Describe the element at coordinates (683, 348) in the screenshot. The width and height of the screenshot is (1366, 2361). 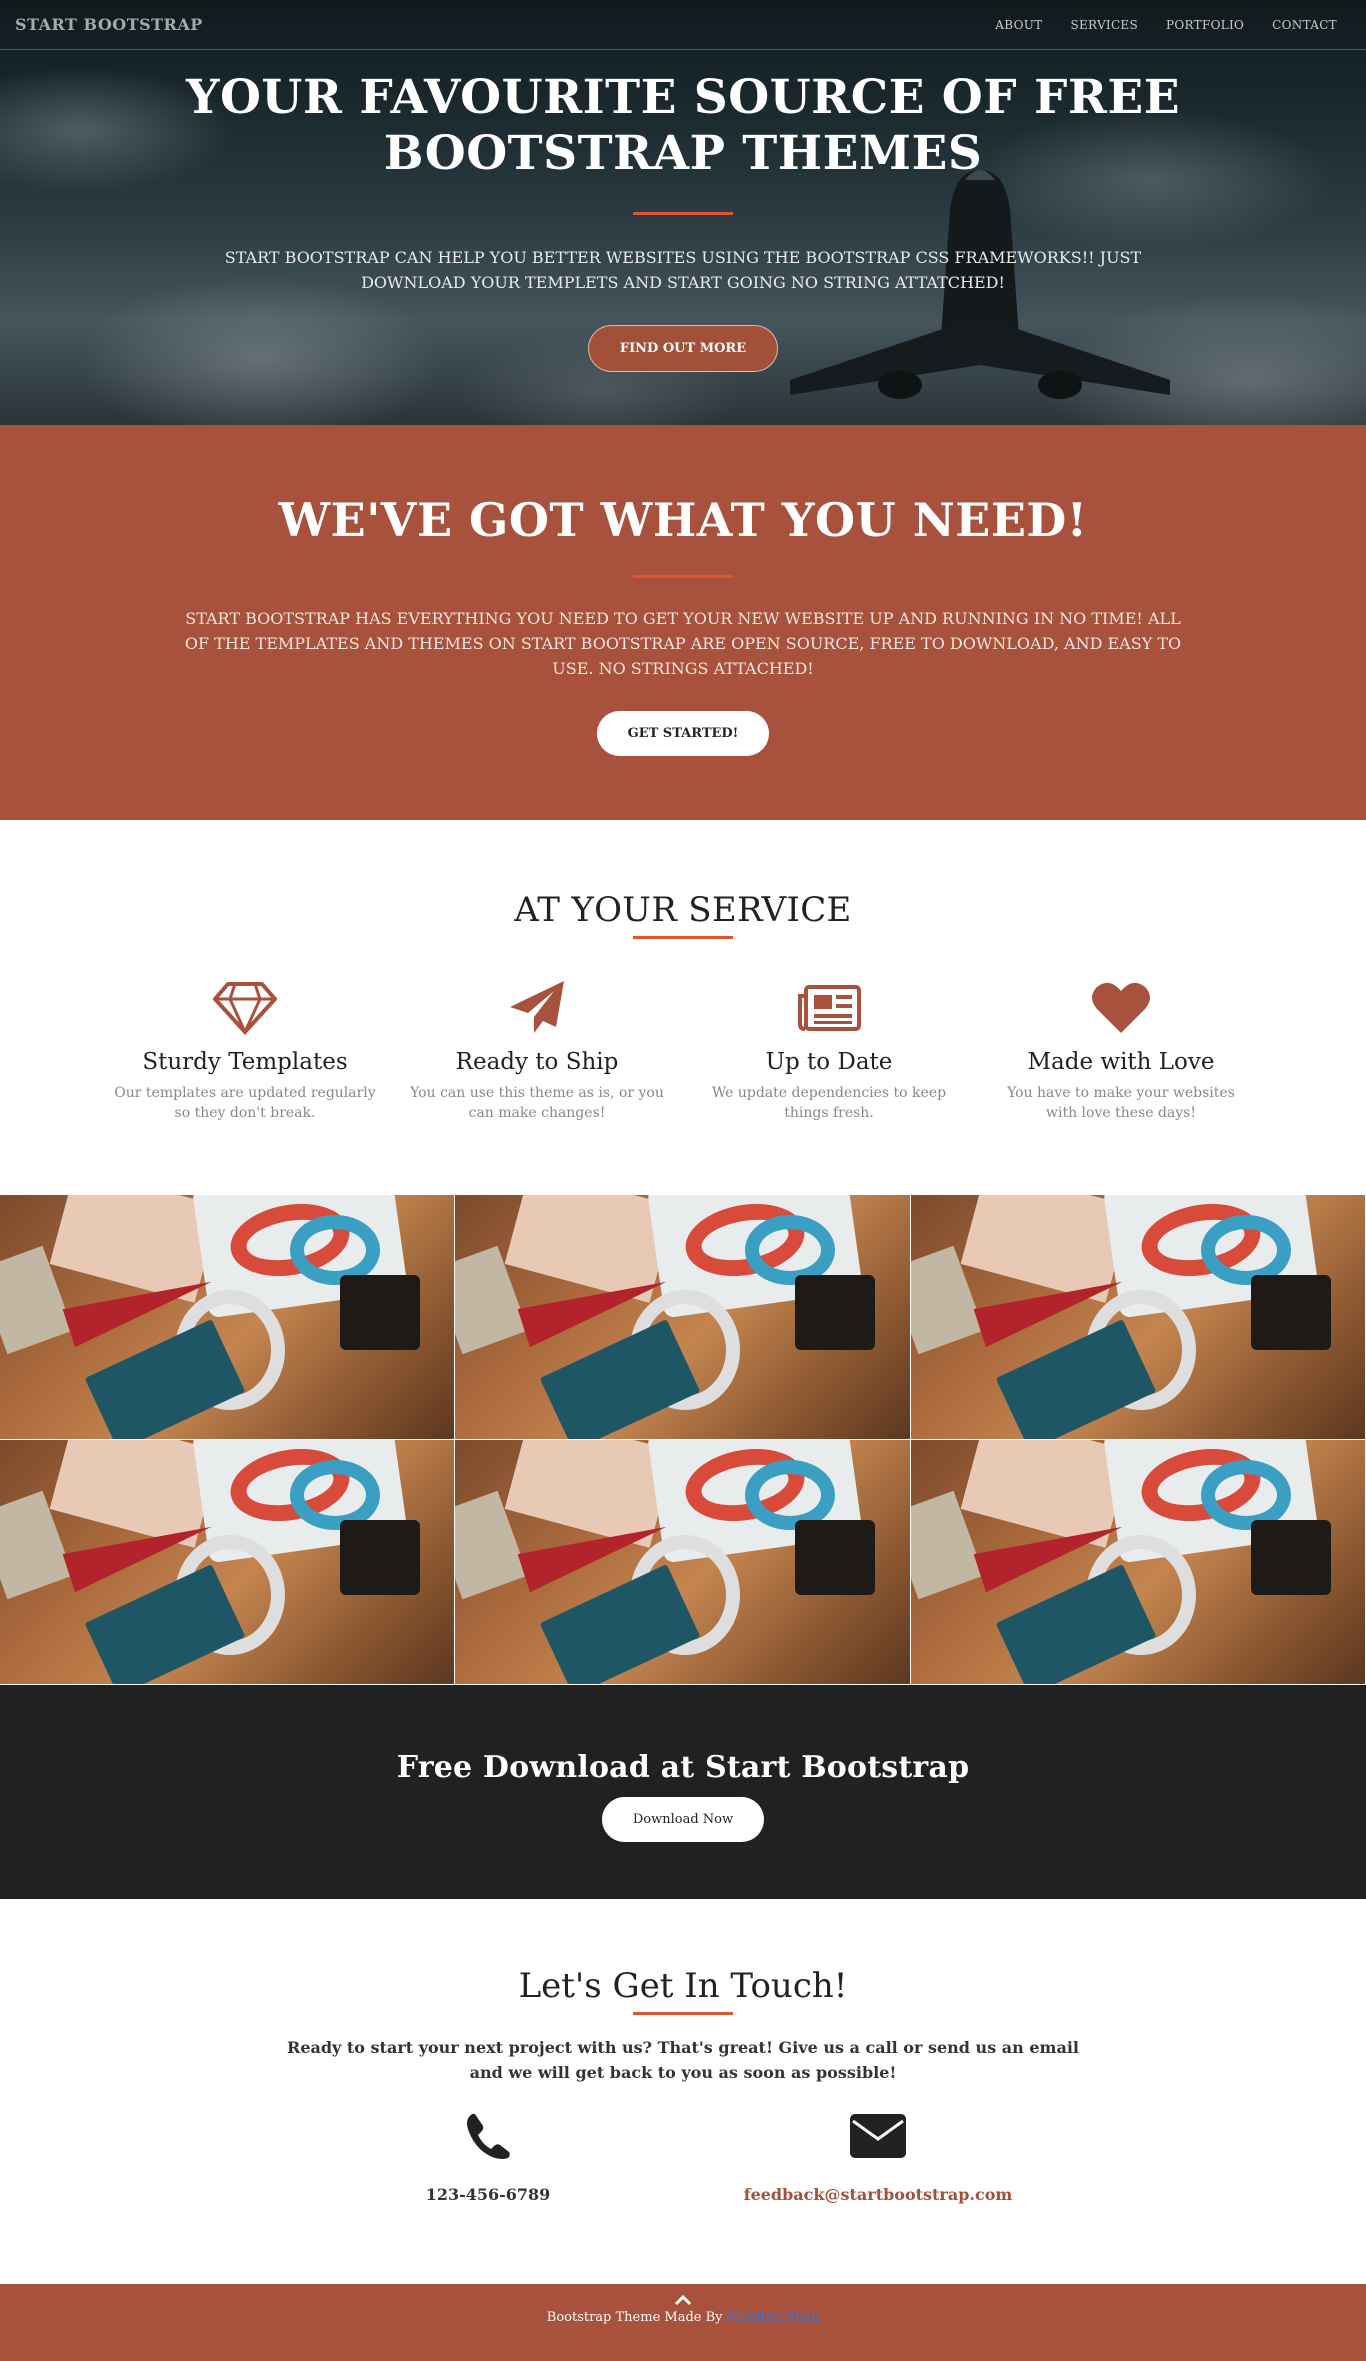
I see `find-out-more-button: FIND OUT MORE` at that location.